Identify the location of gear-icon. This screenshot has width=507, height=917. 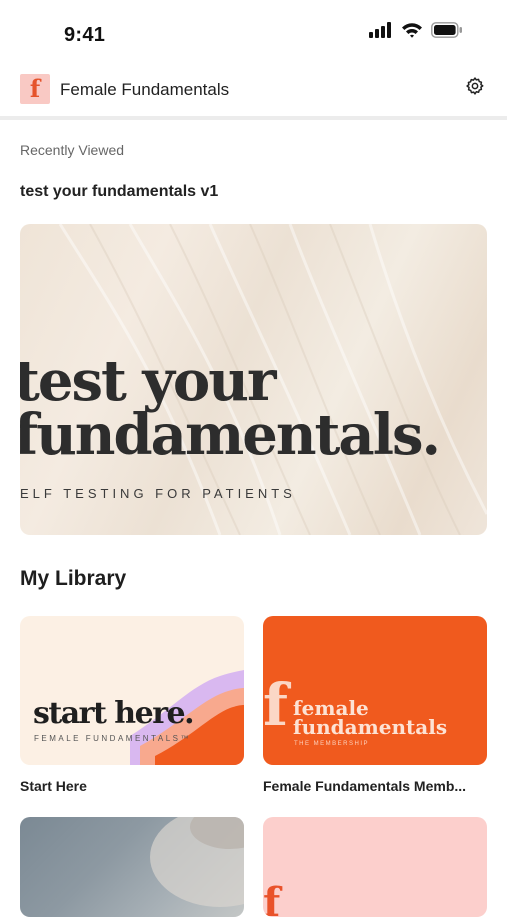
(475, 88).